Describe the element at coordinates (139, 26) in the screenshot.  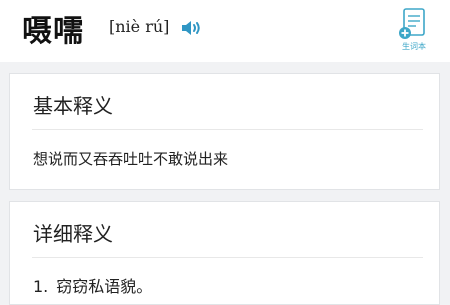
I see `pinyin: [niè rú]` at that location.